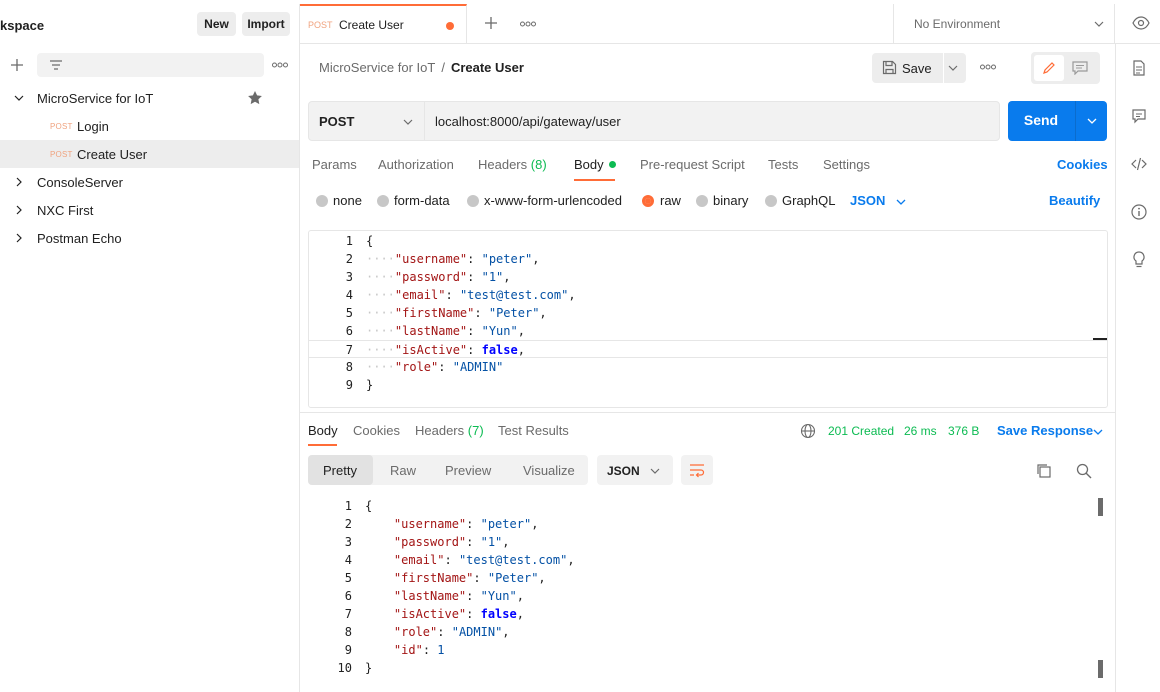 Image resolution: width=1160 pixels, height=692 pixels. Describe the element at coordinates (149, 238) in the screenshot. I see `collection-item: Postman Echo` at that location.